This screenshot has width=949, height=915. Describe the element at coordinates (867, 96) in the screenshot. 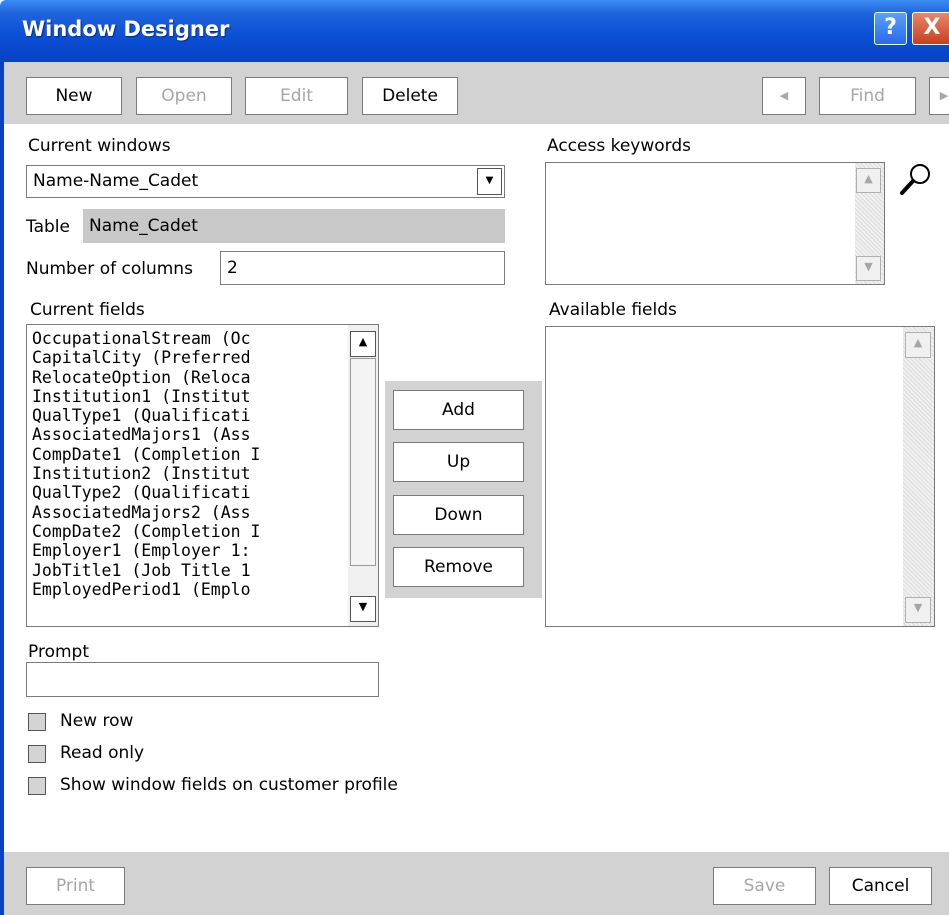

I see `find-button: Find` at that location.